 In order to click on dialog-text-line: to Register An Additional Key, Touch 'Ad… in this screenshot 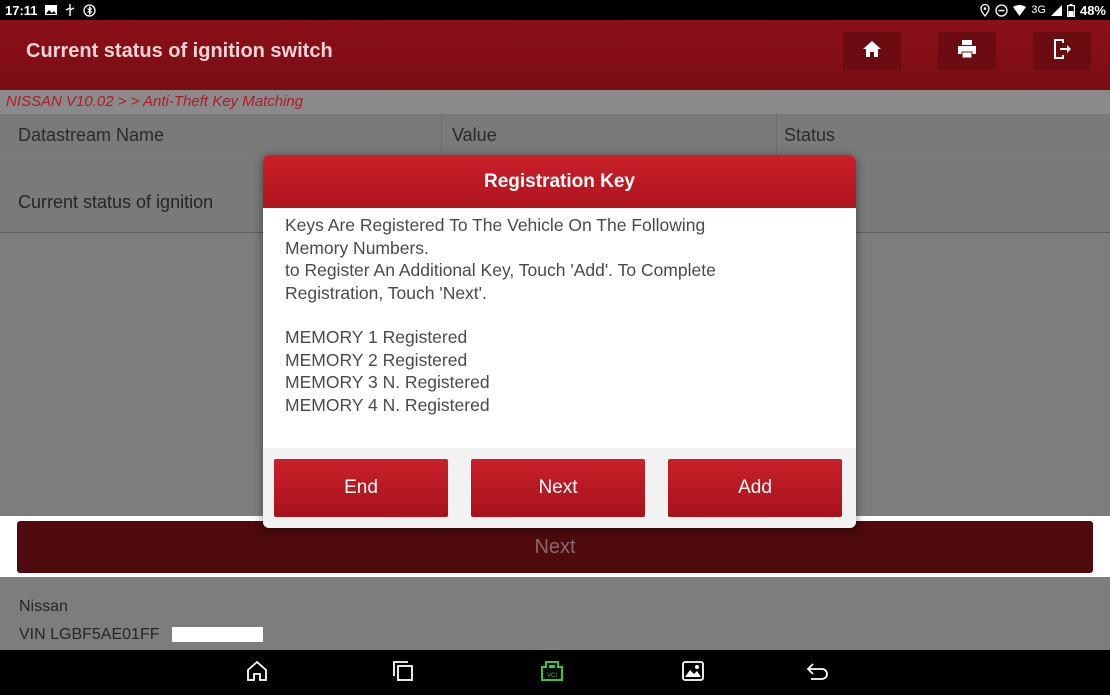, I will do `click(500, 270)`.